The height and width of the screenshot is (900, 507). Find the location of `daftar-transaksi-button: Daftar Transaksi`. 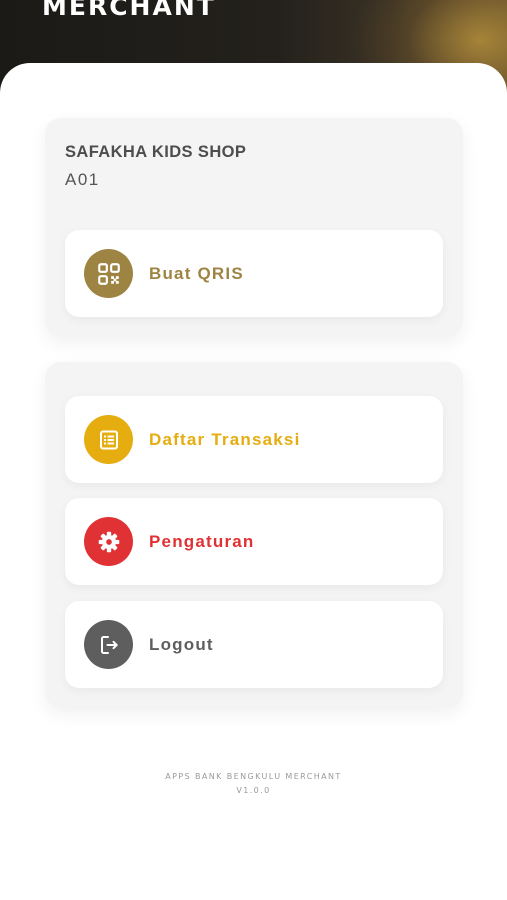

daftar-transaksi-button: Daftar Transaksi is located at coordinates (254, 439).